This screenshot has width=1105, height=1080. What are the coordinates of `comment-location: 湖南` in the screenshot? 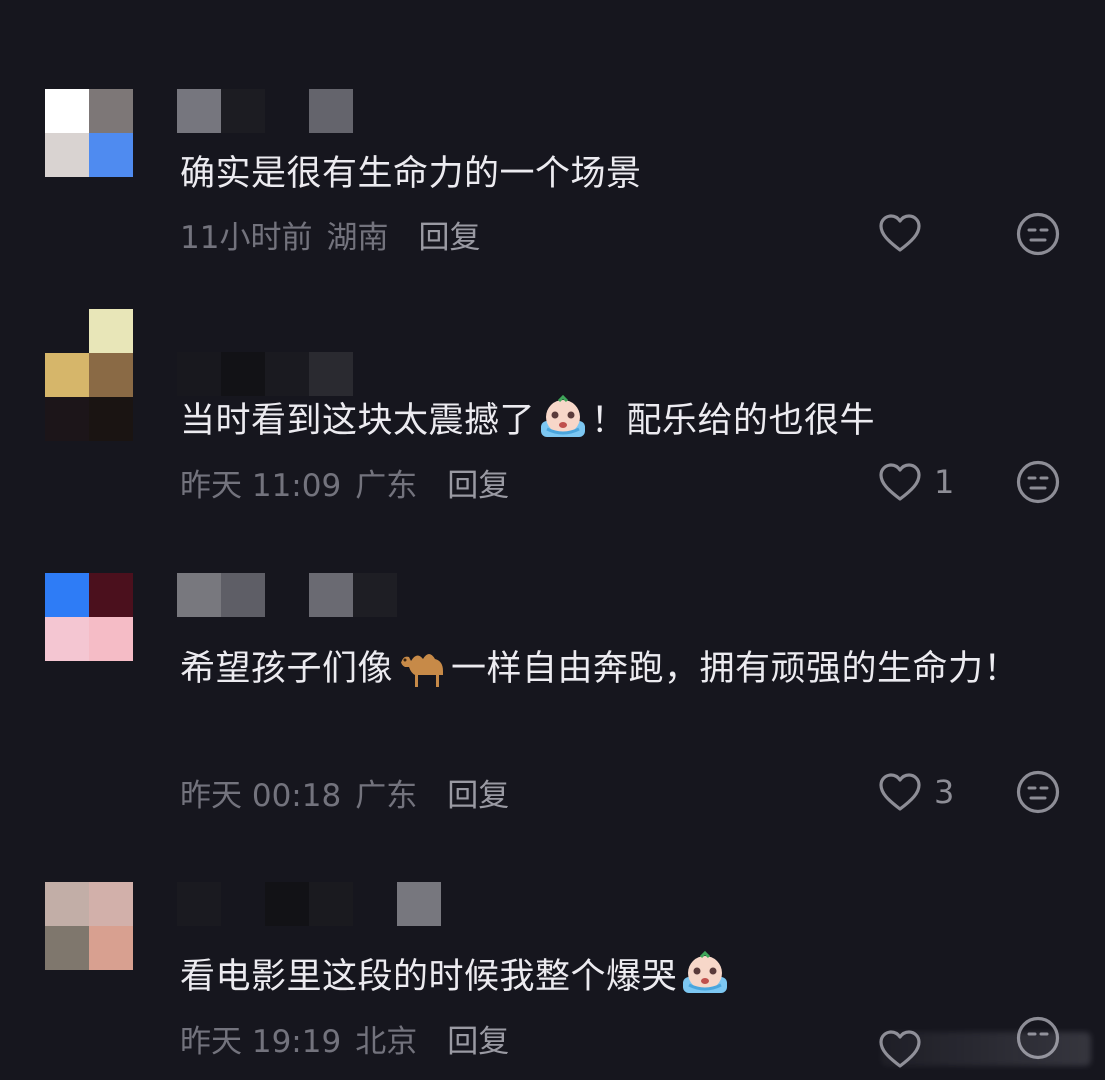 It's located at (357, 238).